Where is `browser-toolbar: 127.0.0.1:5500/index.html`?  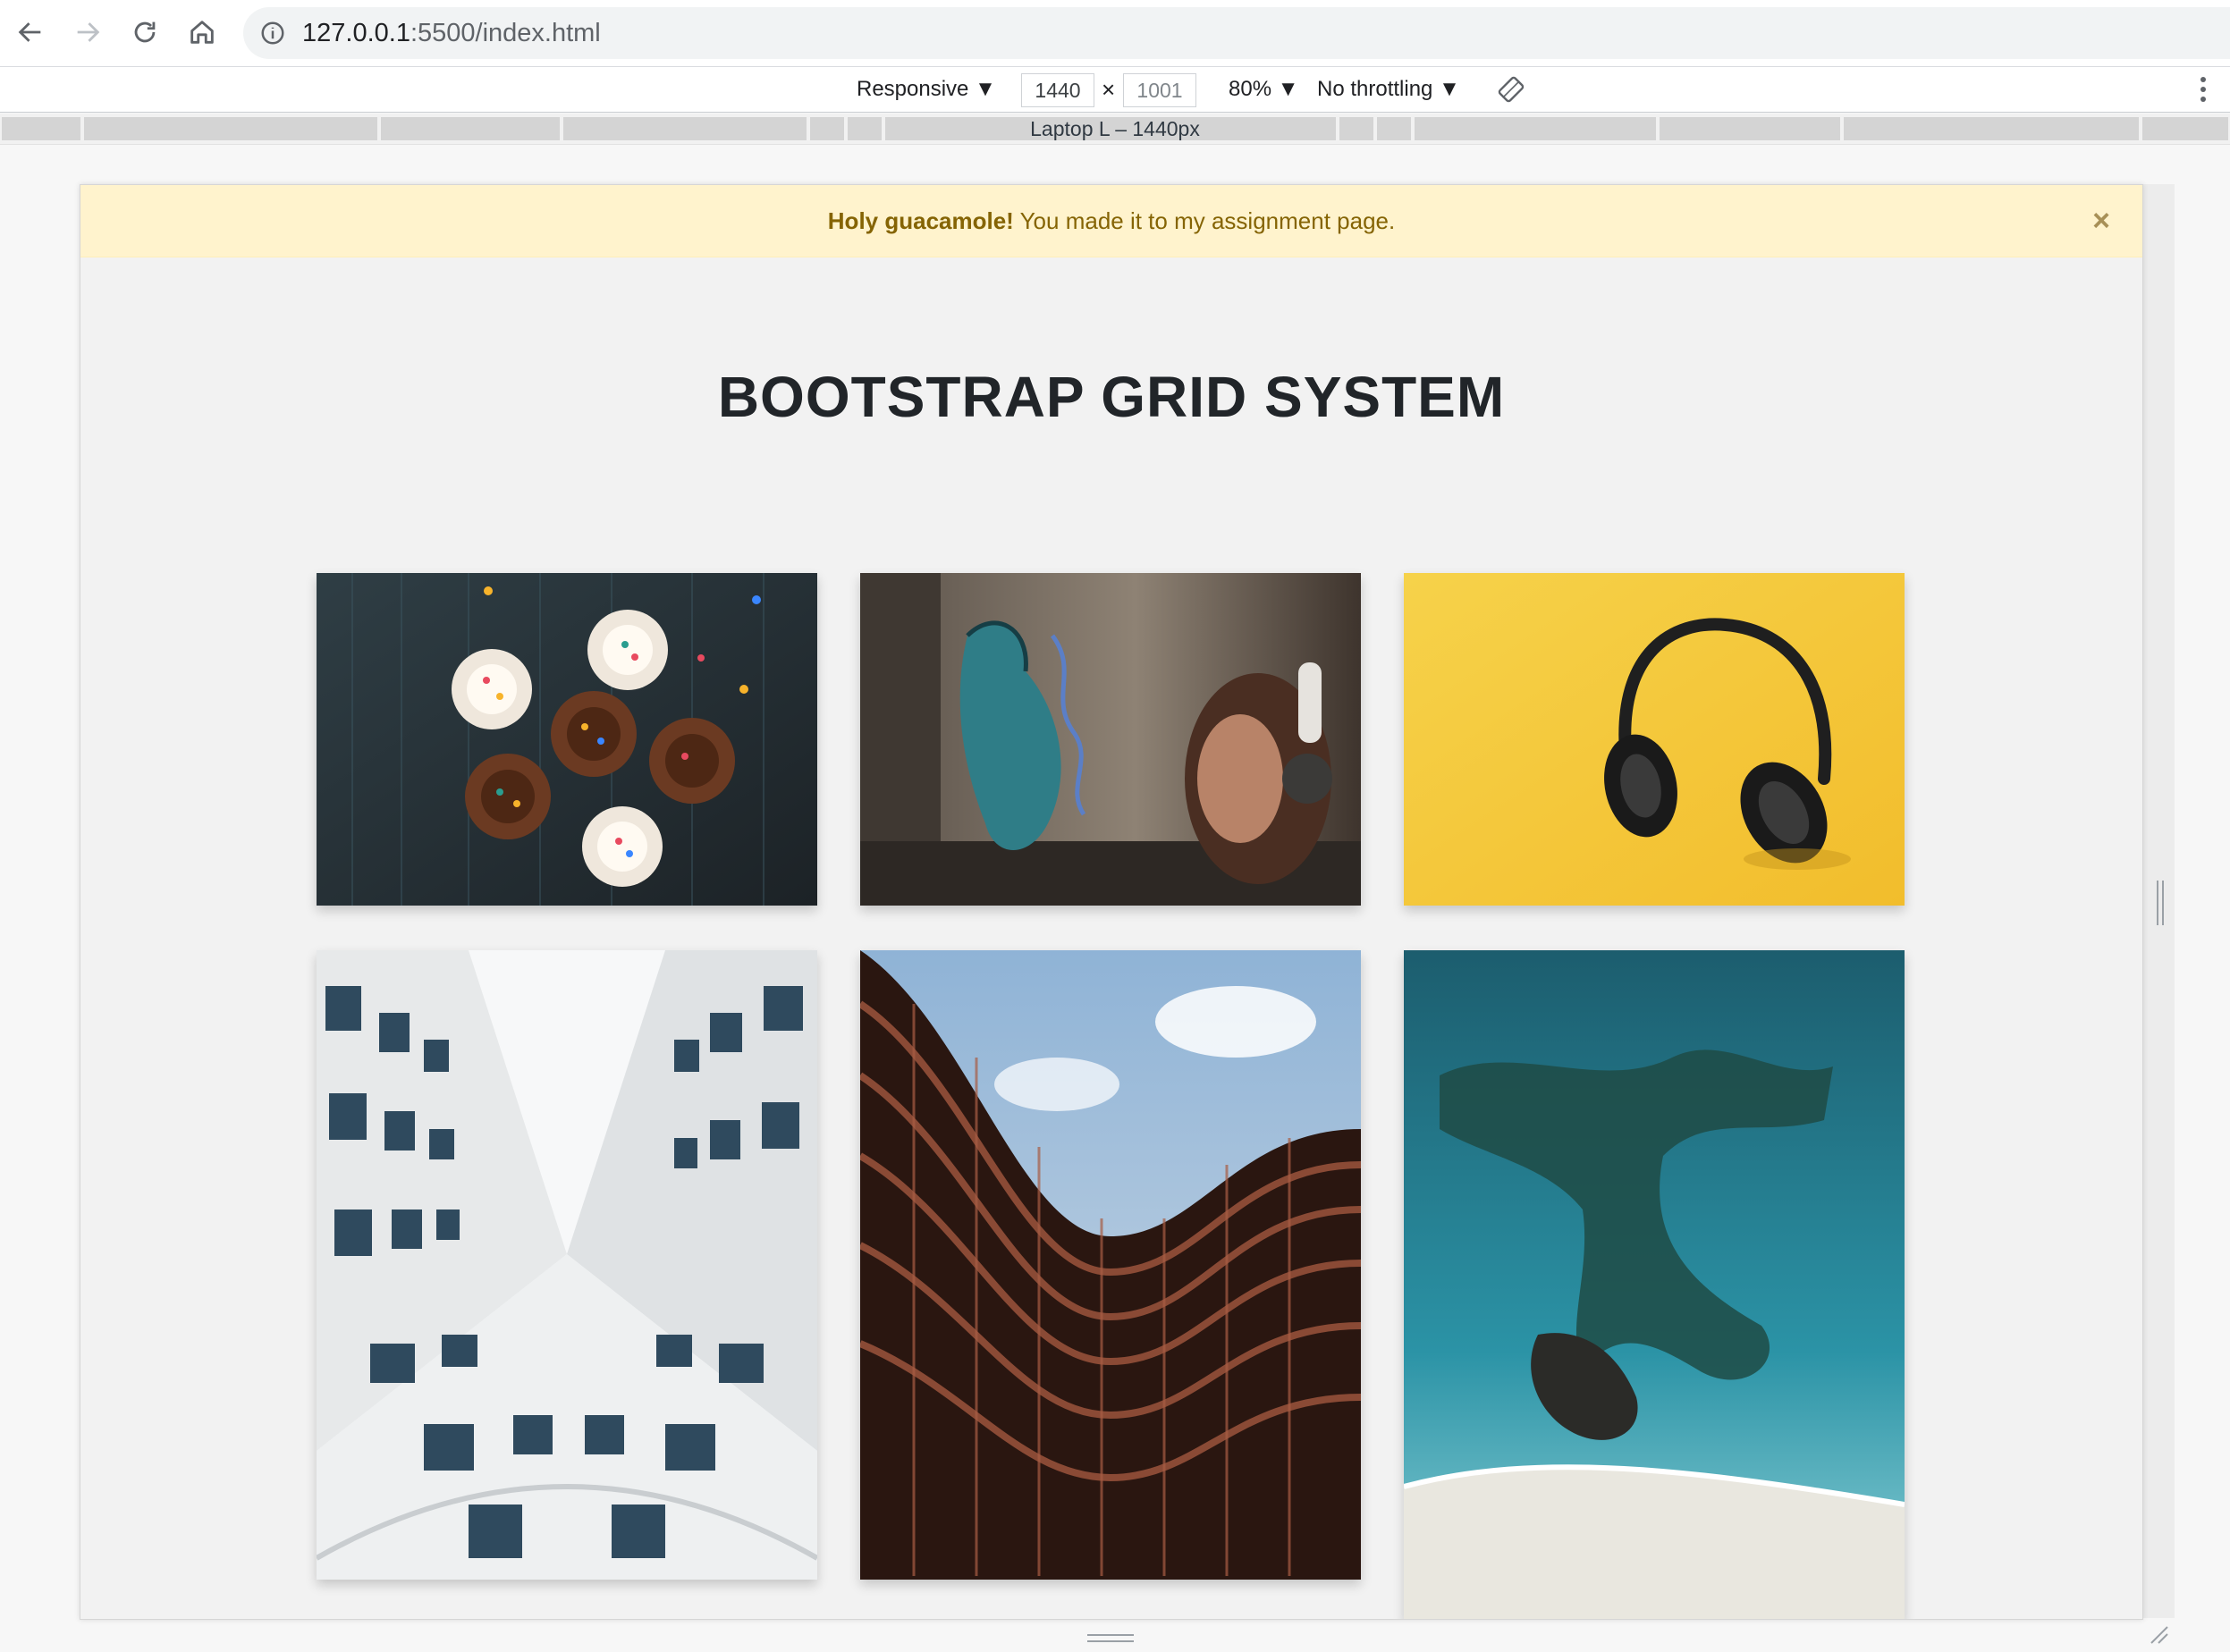 browser-toolbar: 127.0.0.1:5500/index.html is located at coordinates (1115, 33).